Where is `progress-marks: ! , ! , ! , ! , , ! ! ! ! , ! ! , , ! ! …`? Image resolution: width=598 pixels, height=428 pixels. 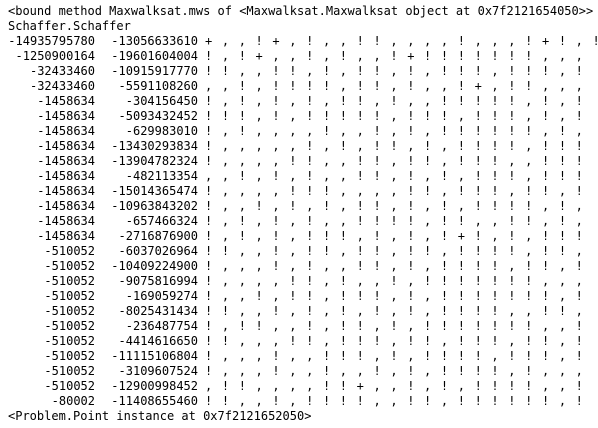 progress-marks: ! , ! , ! , ! , , ! ! ! ! , ! ! , , ! ! … is located at coordinates (395, 221).